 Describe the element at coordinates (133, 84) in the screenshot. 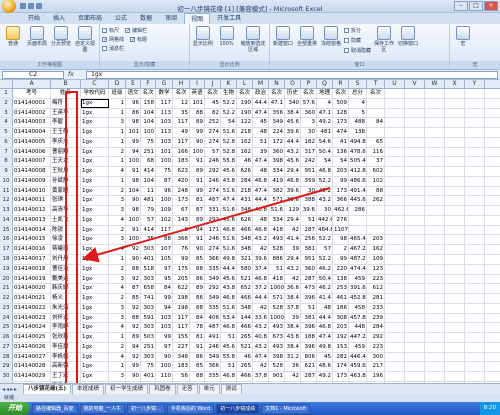

I see `column-header-E: E` at that location.